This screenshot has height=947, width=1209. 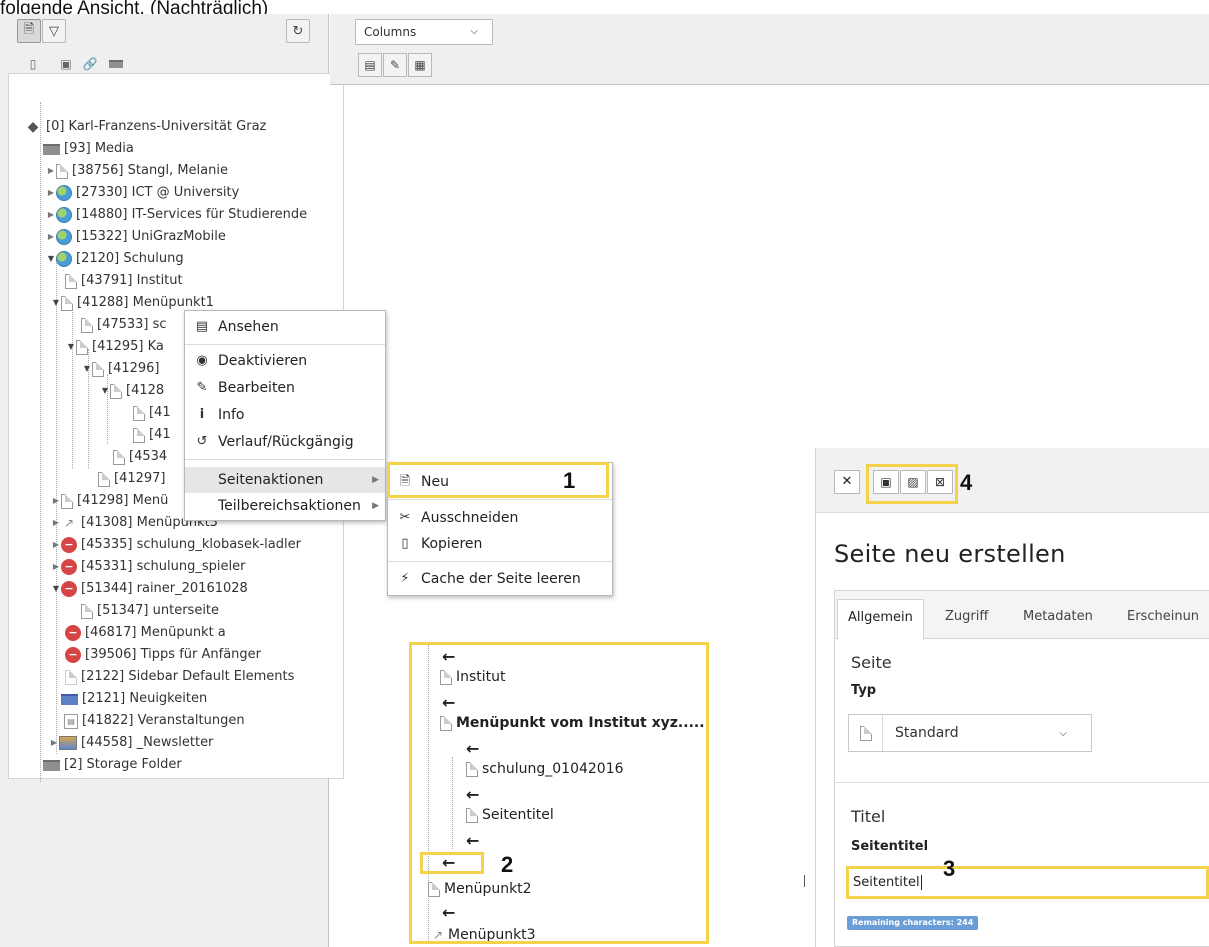 I want to click on tab-allgemein: Allgemein, so click(x=880, y=619).